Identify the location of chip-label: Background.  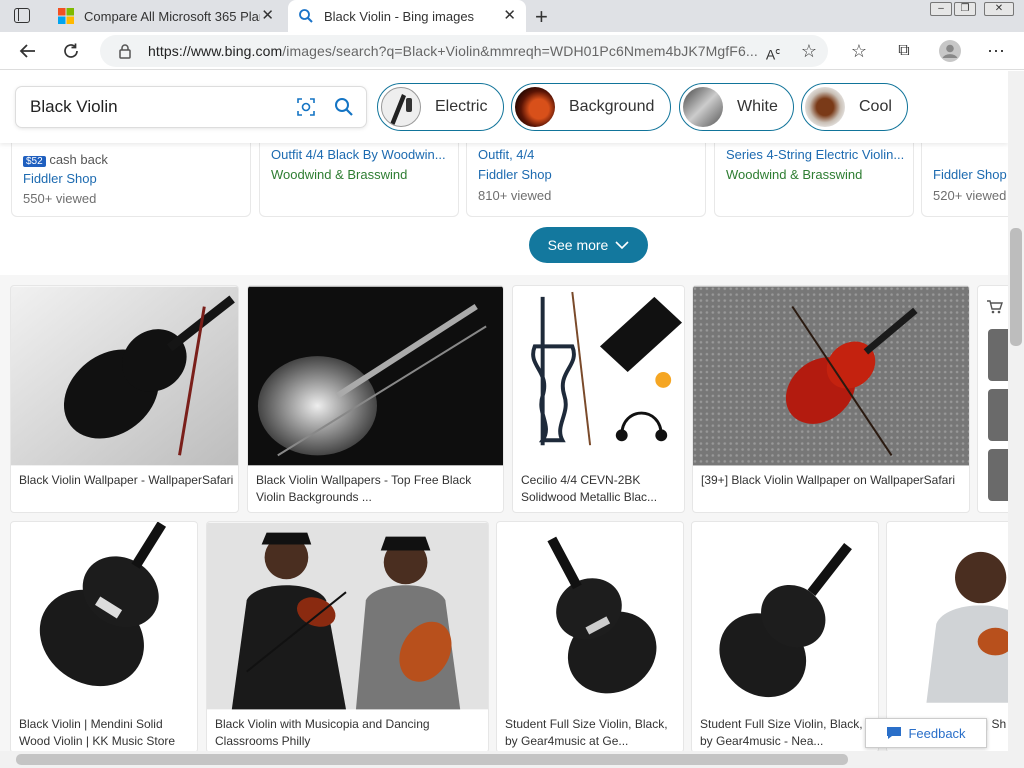
(612, 106).